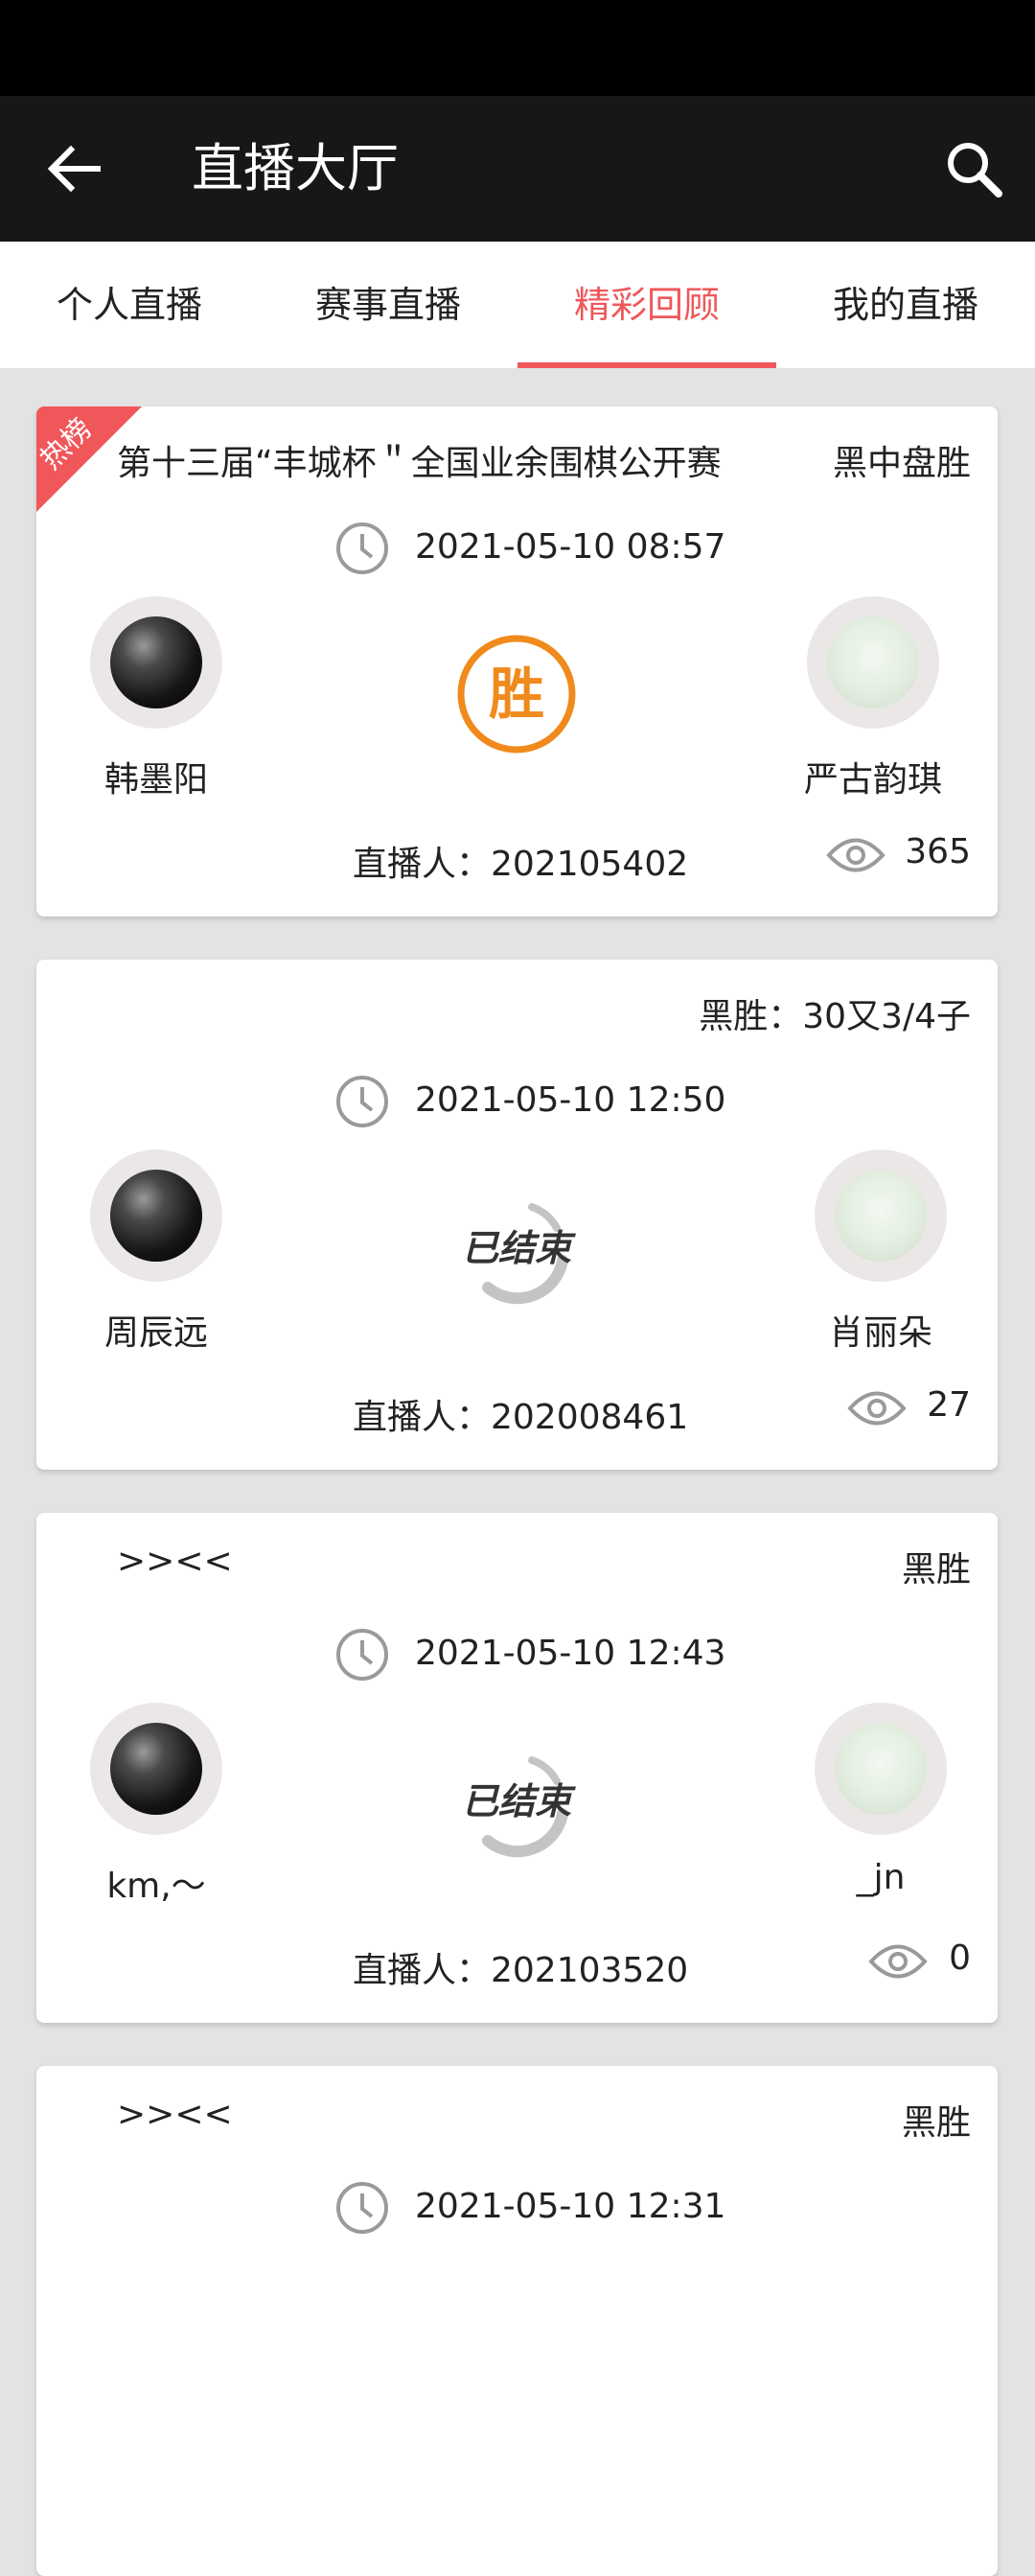 Image resolution: width=1035 pixels, height=2576 pixels. Describe the element at coordinates (938, 851) in the screenshot. I see `view-count: 365` at that location.